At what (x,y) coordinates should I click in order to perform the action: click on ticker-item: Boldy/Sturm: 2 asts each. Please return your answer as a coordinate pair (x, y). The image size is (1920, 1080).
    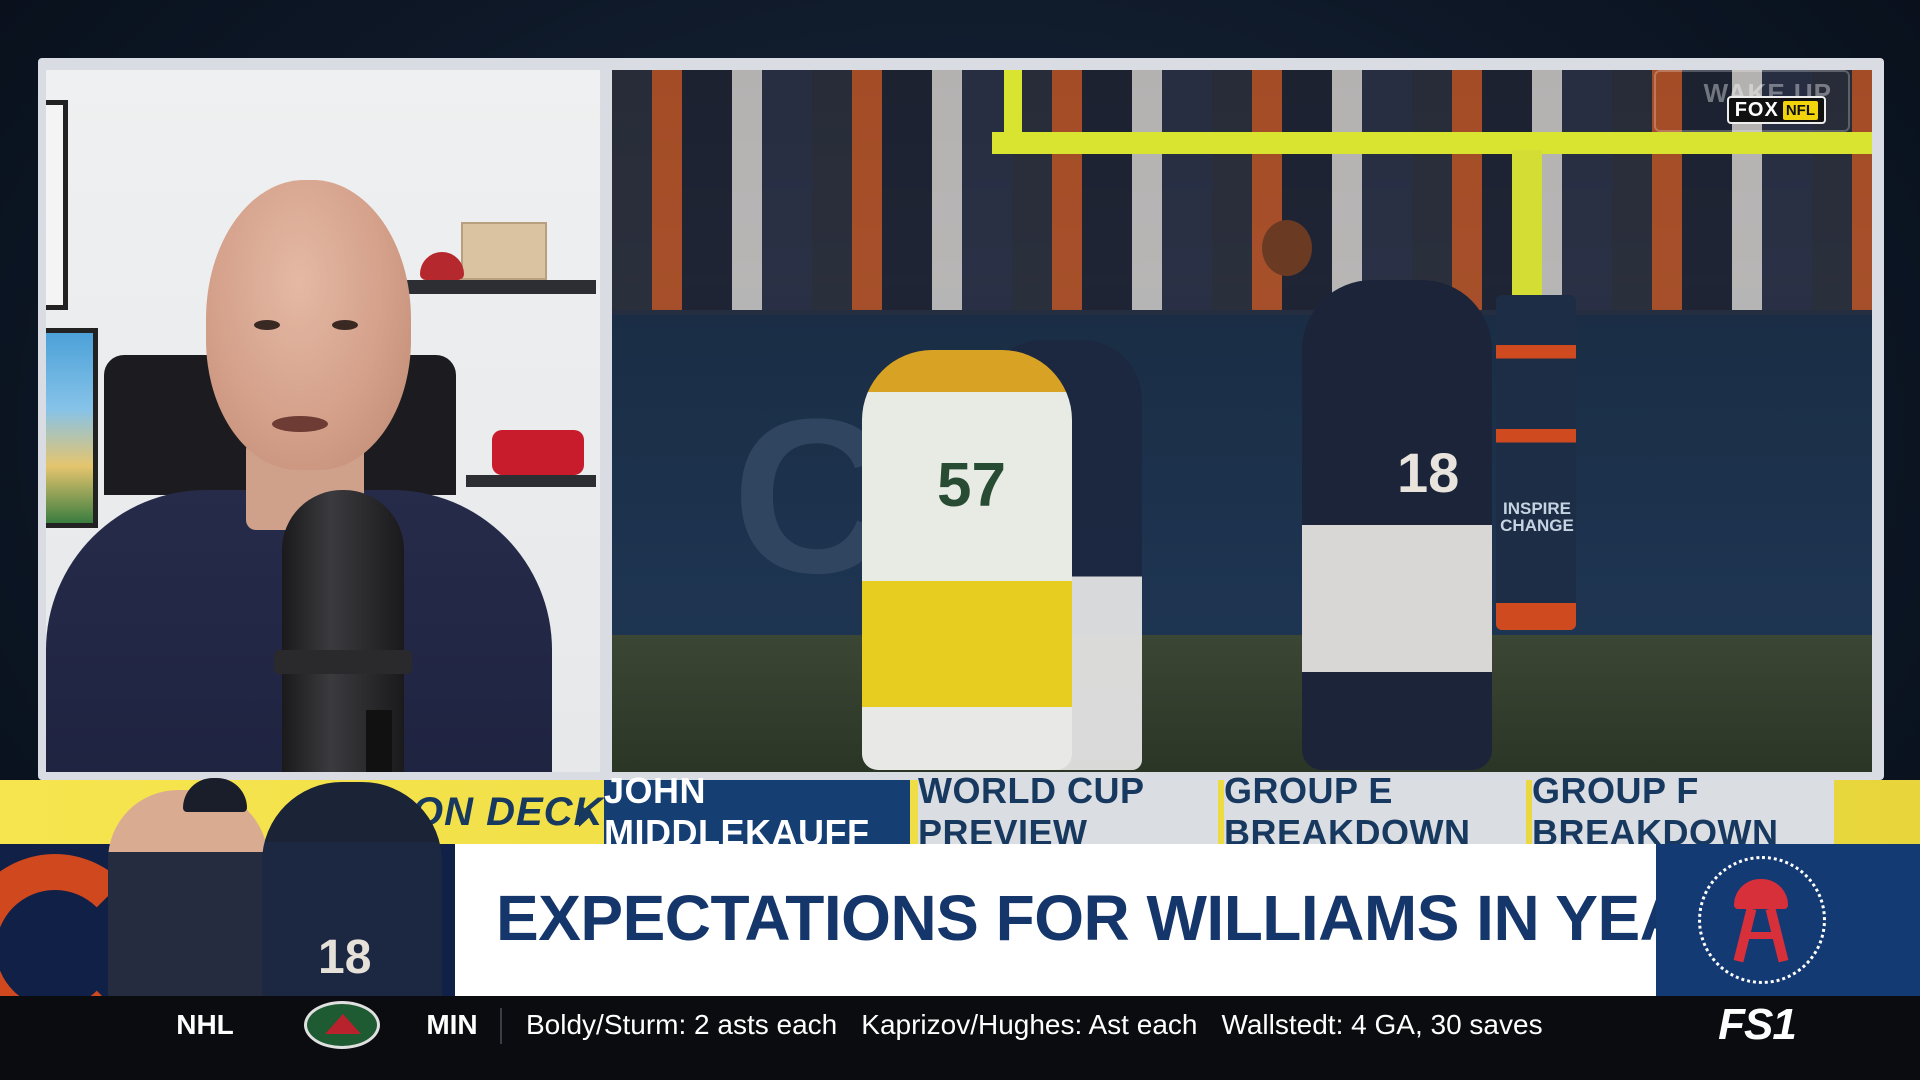
    Looking at the image, I should click on (682, 1024).